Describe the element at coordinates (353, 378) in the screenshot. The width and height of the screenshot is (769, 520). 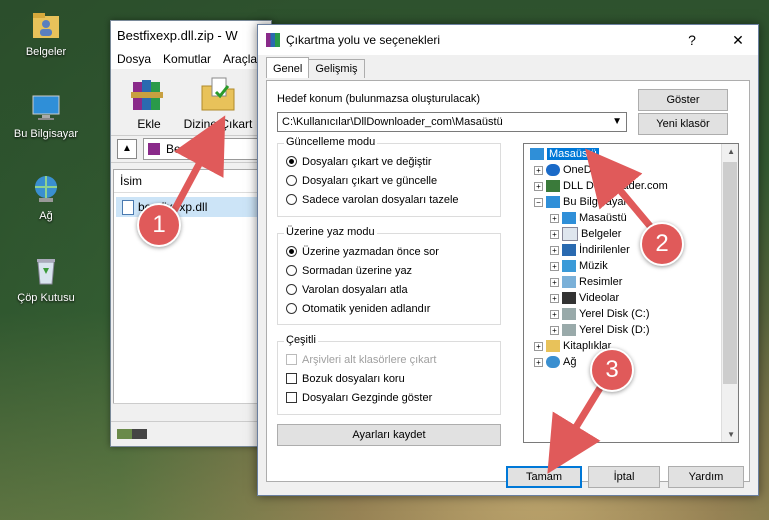
I see `option-label: Bozuk dosyaları koru` at that location.